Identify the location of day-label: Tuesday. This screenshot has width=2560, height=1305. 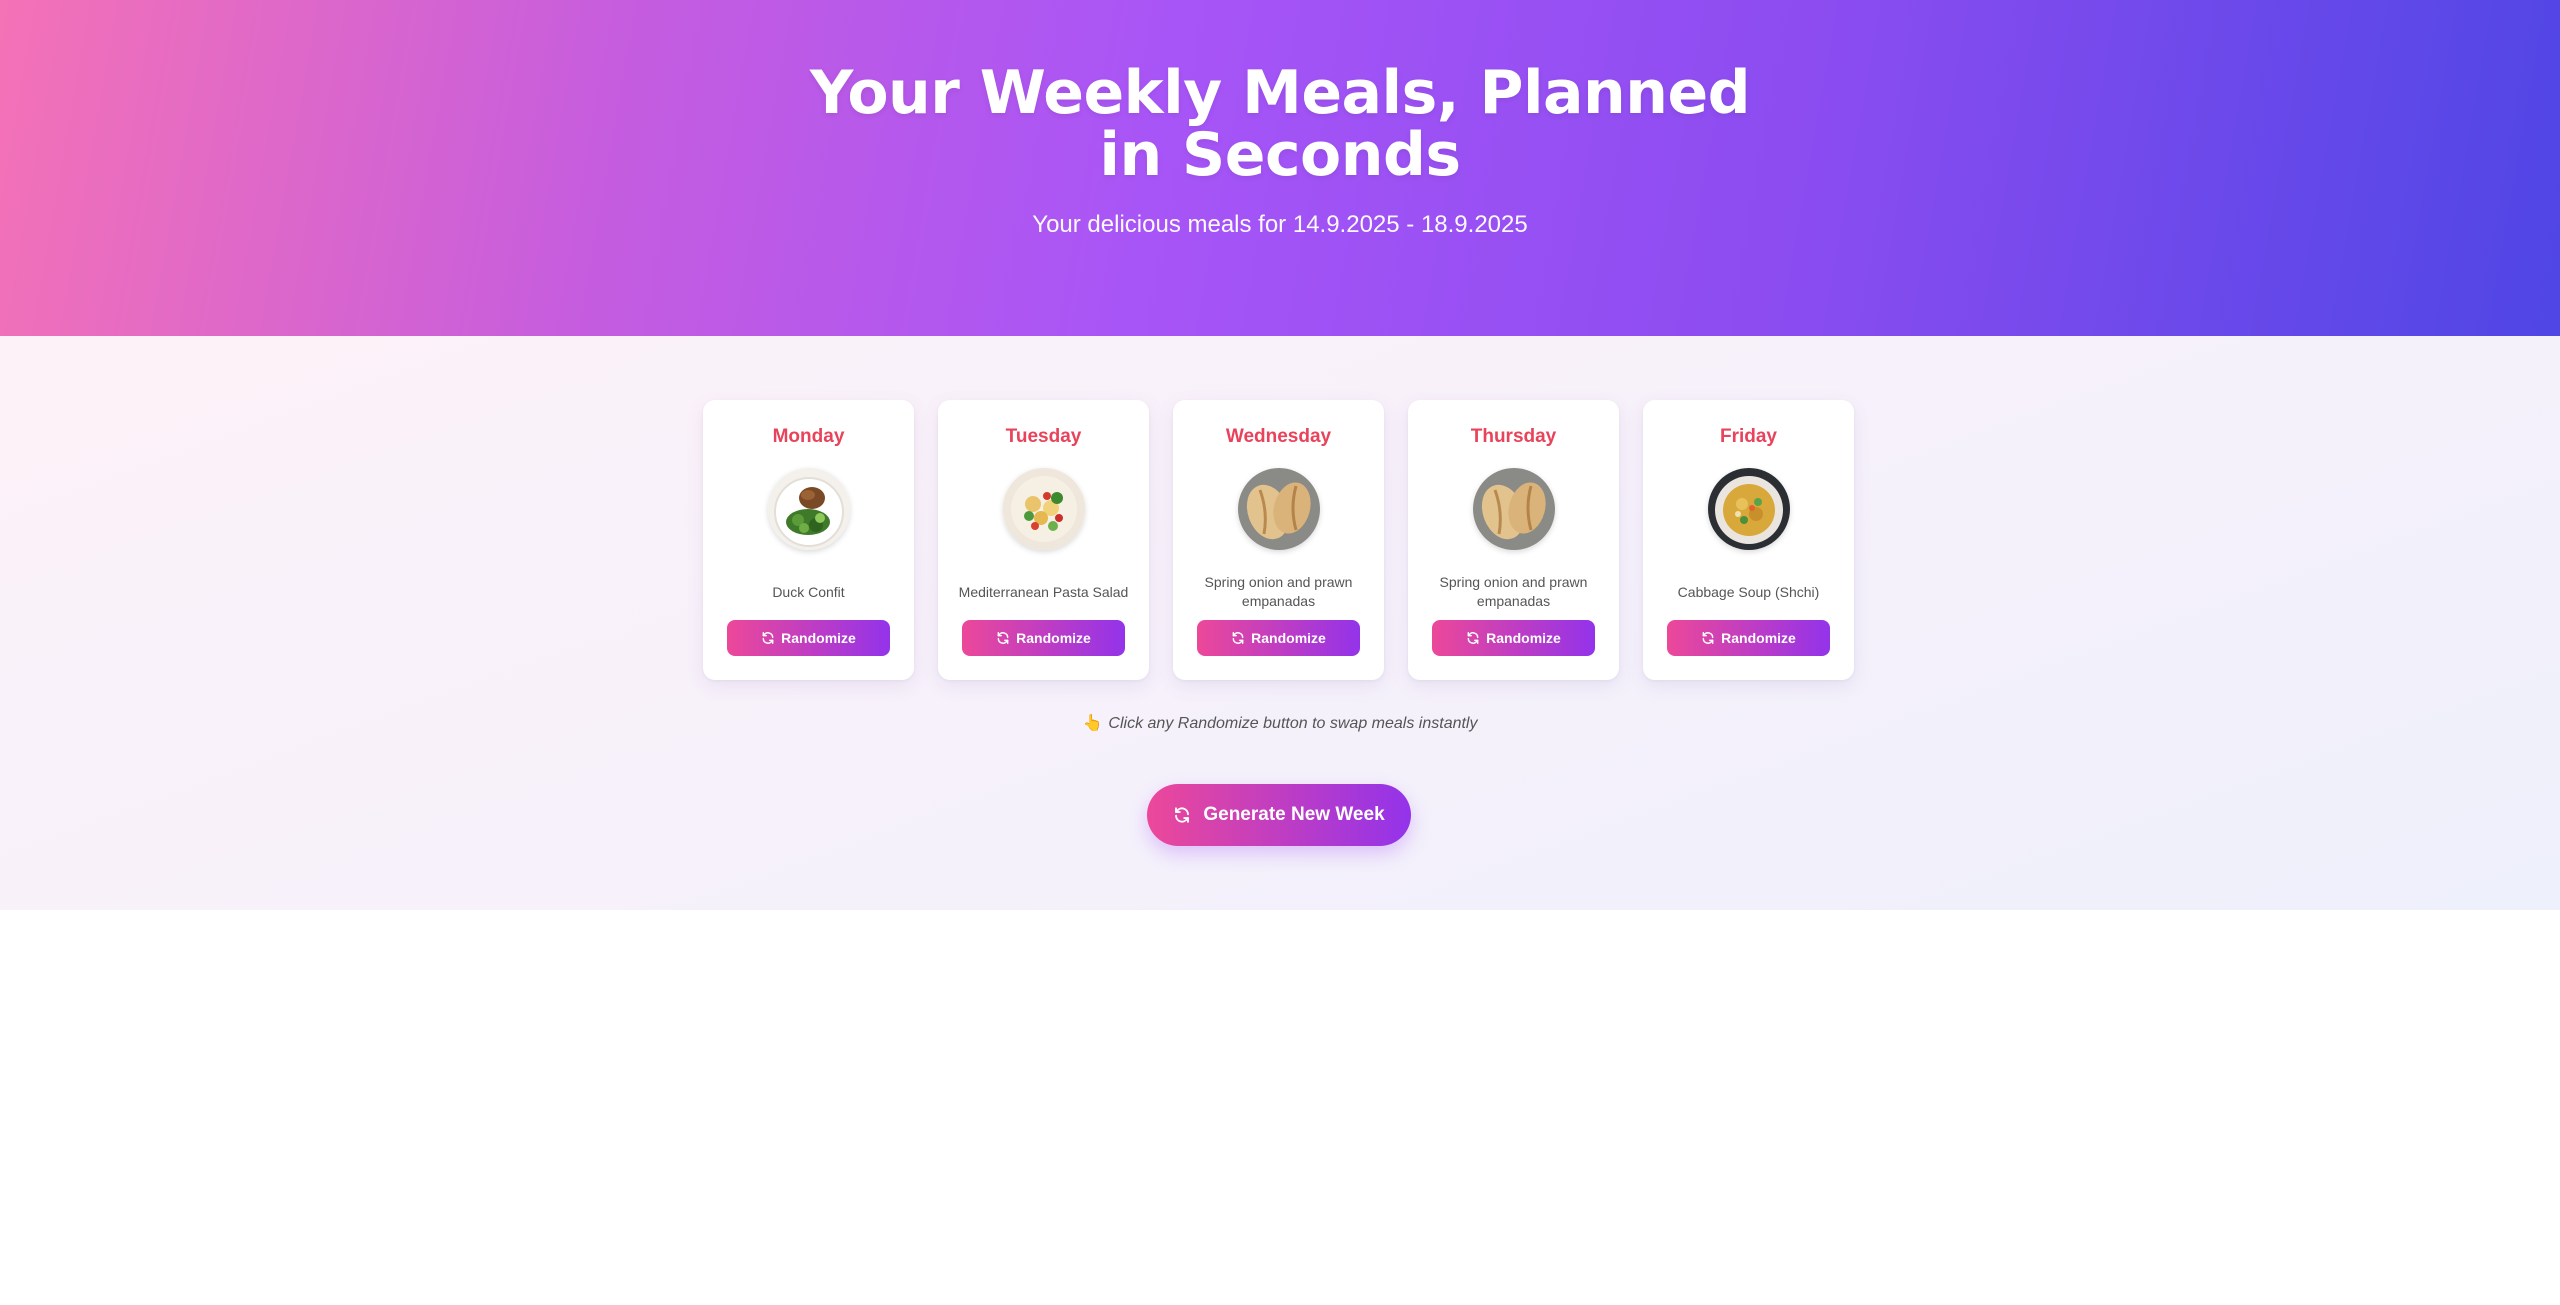
(1043, 436).